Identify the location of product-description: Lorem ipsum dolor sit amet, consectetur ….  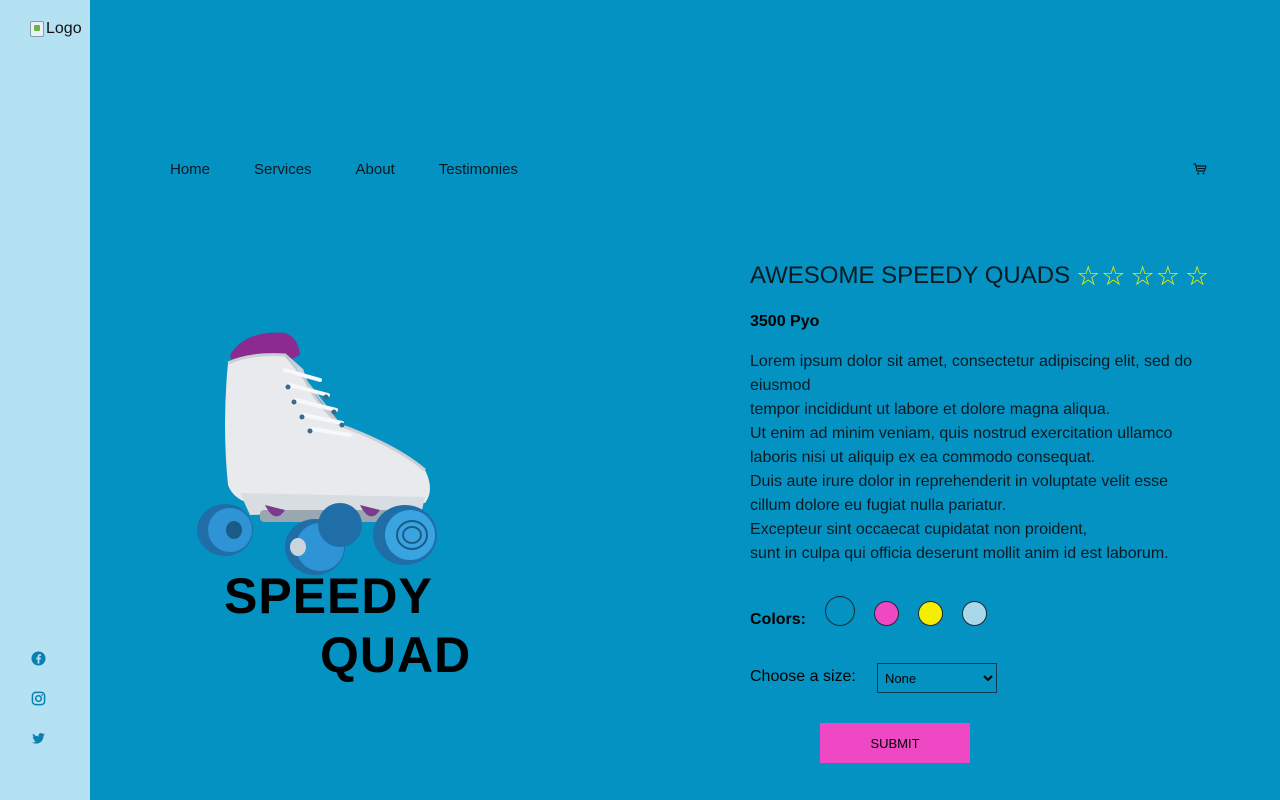
(975, 458).